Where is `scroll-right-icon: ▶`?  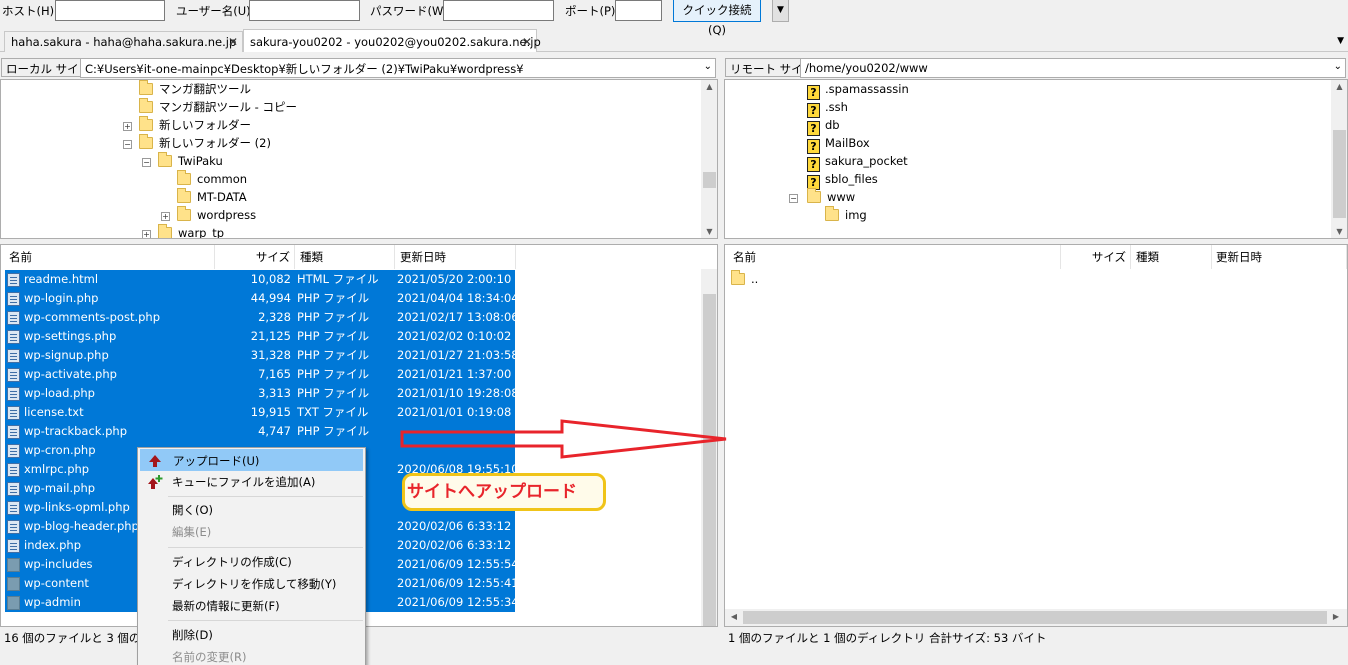
scroll-right-icon: ▶ is located at coordinates (1336, 616).